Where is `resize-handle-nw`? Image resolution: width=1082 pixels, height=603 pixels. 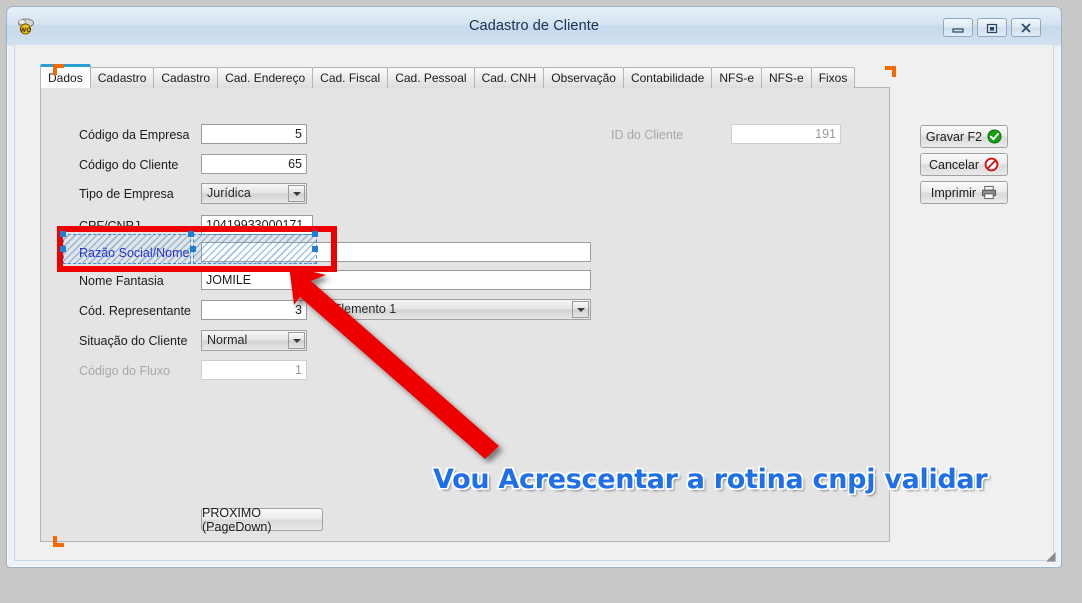 resize-handle-nw is located at coordinates (63, 234).